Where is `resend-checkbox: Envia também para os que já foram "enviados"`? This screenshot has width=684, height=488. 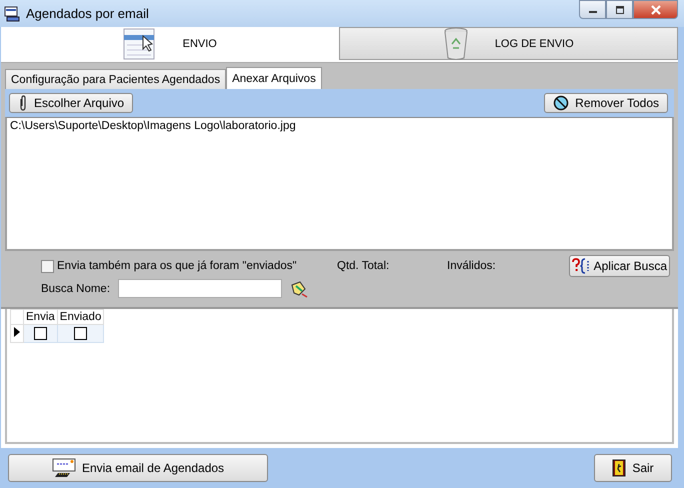
resend-checkbox: Envia também para os que já foram "enviados" is located at coordinates (189, 266).